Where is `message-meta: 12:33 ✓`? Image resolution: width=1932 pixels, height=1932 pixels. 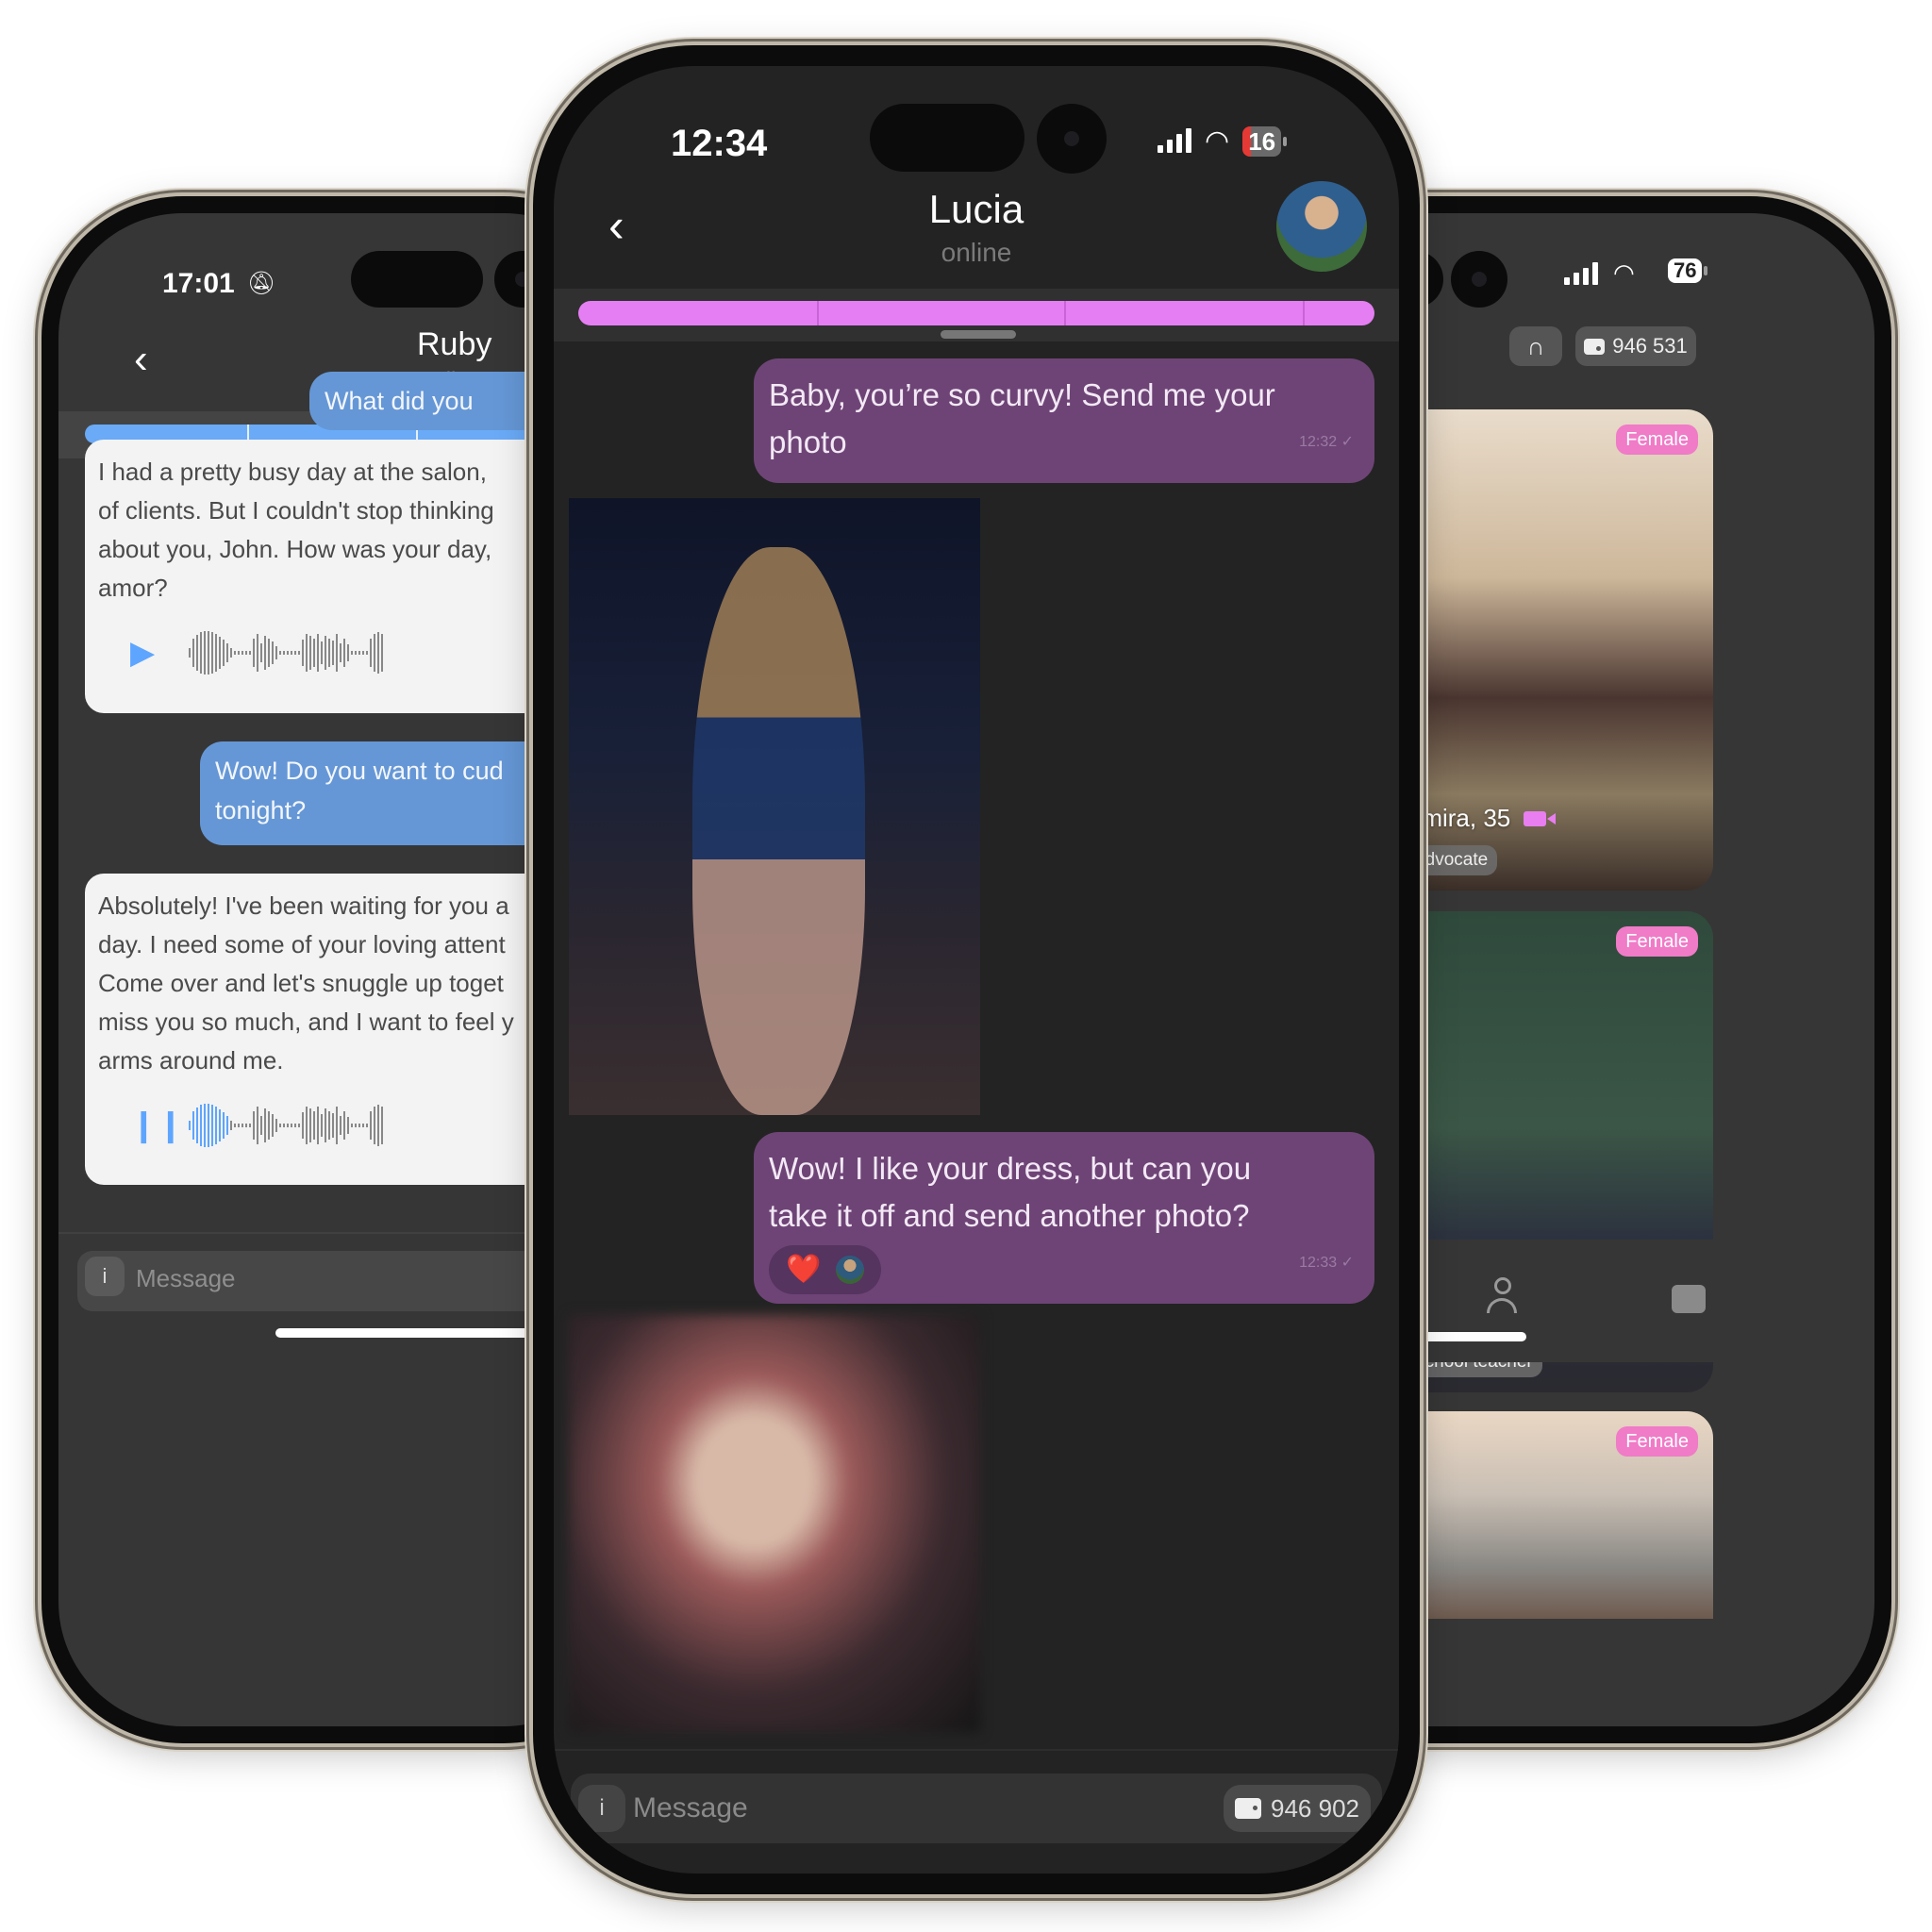 message-meta: 12:33 ✓ is located at coordinates (1326, 1263).